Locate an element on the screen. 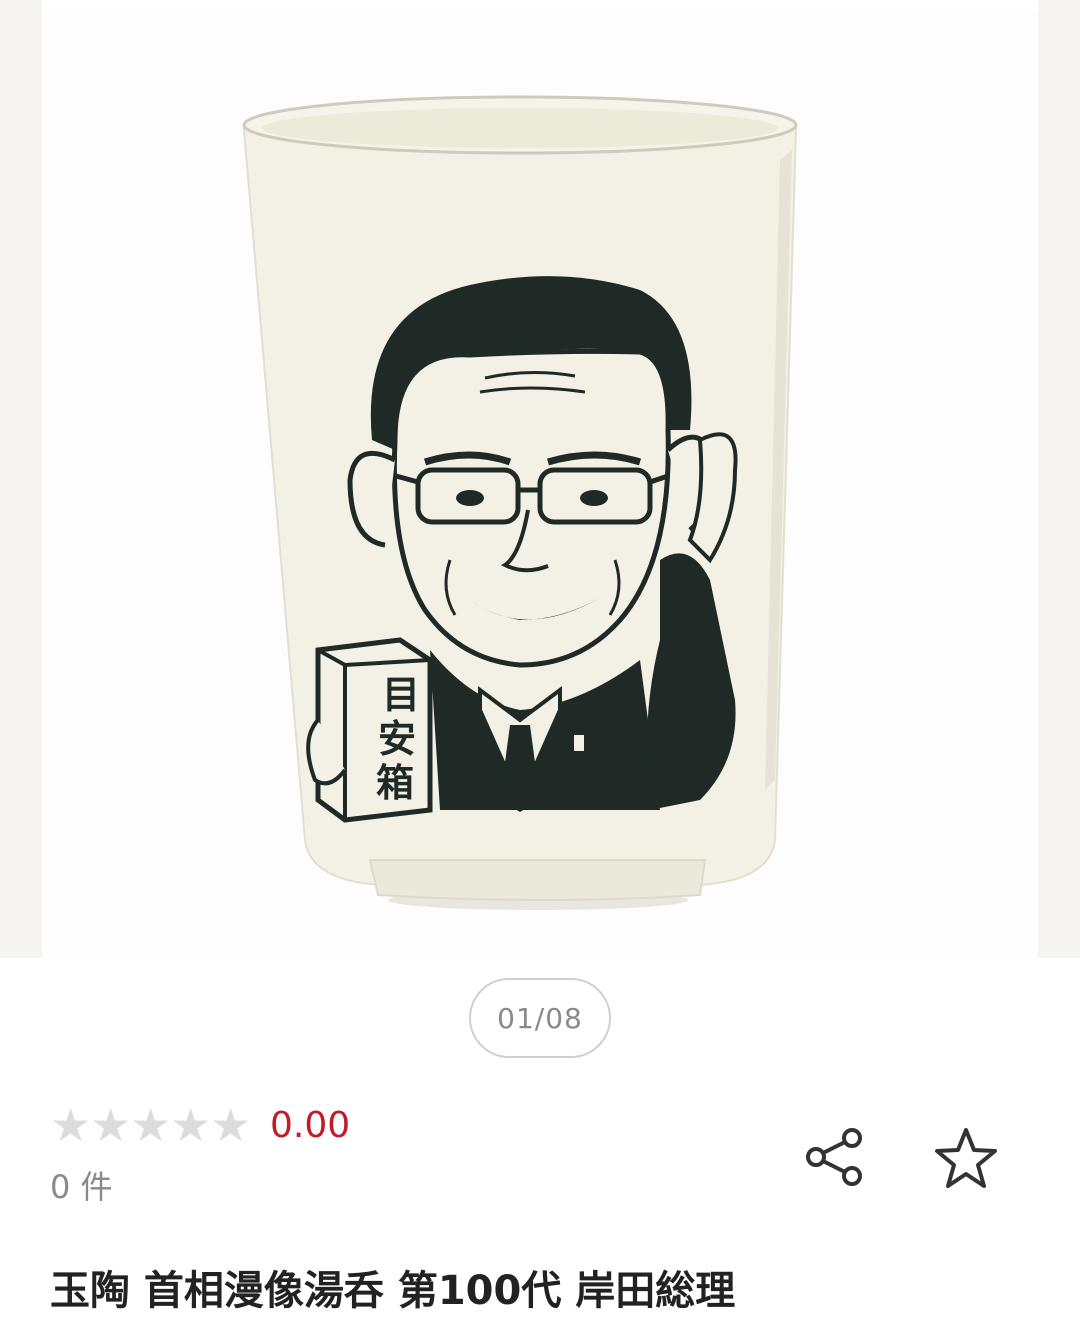 The image size is (1080, 1338). rating-stars: ★ ★ ★ ★ ★ is located at coordinates (151, 1125).